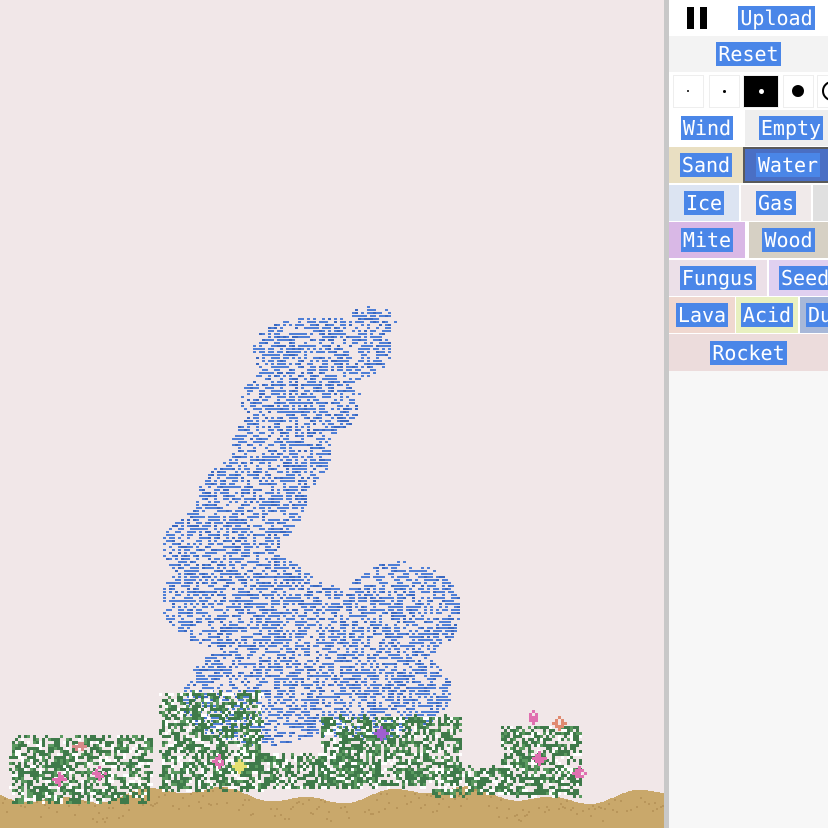 Image resolution: width=828 pixels, height=828 pixels. Describe the element at coordinates (820, 203) in the screenshot. I see `element-hidden-cell` at that location.